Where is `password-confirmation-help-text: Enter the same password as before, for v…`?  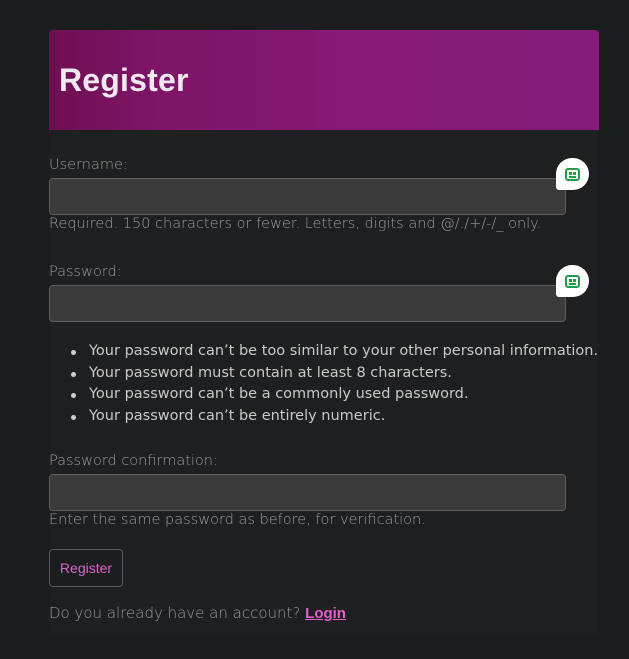 password-confirmation-help-text: Enter the same password as before, for v… is located at coordinates (237, 520).